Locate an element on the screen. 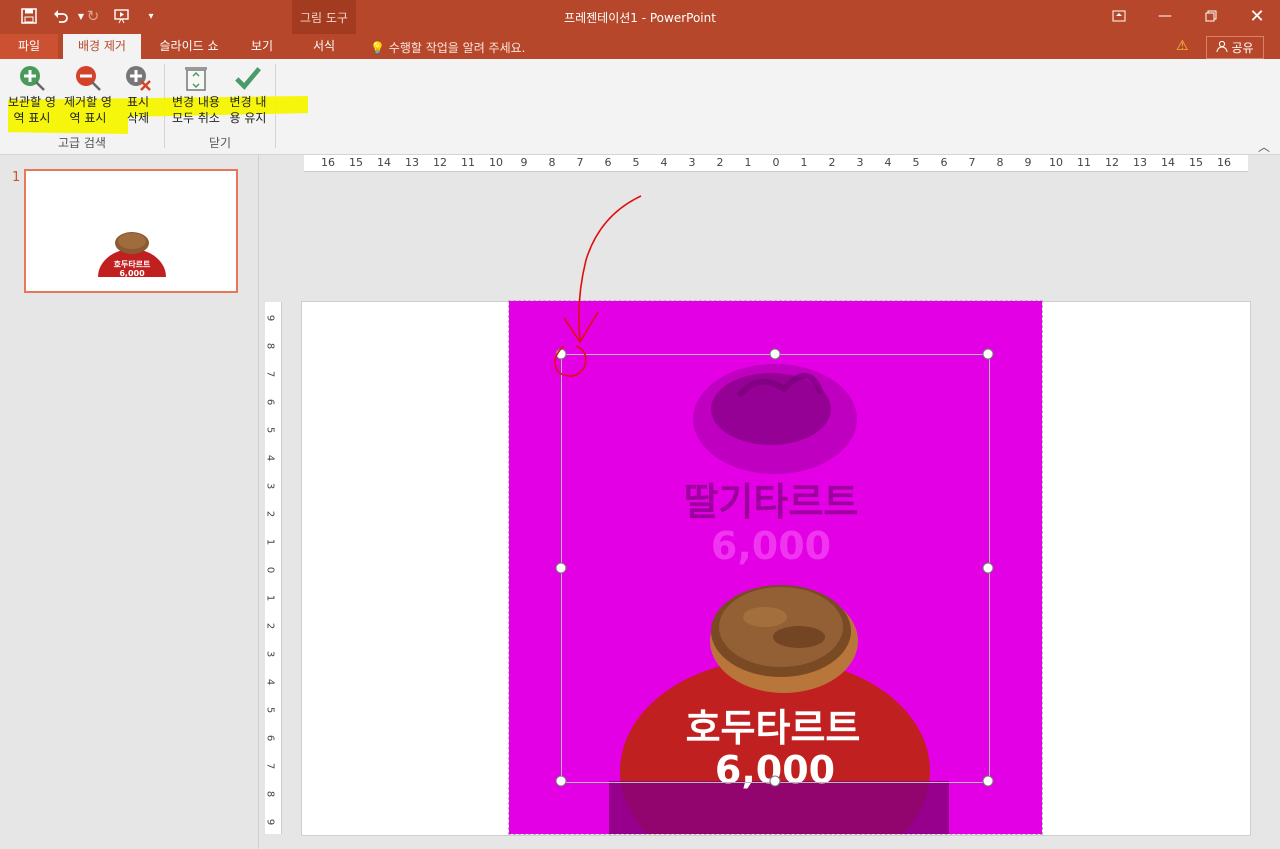  person-icon is located at coordinates (1222, 47).